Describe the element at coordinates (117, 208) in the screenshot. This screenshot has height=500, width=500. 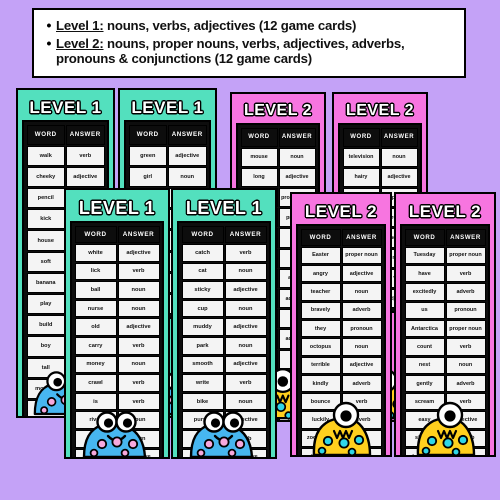
I see `card-title: LEVEL 1` at that location.